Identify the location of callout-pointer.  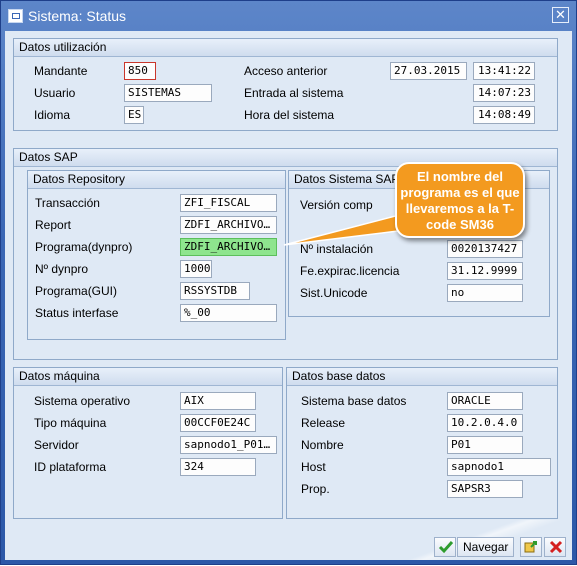
(345, 229).